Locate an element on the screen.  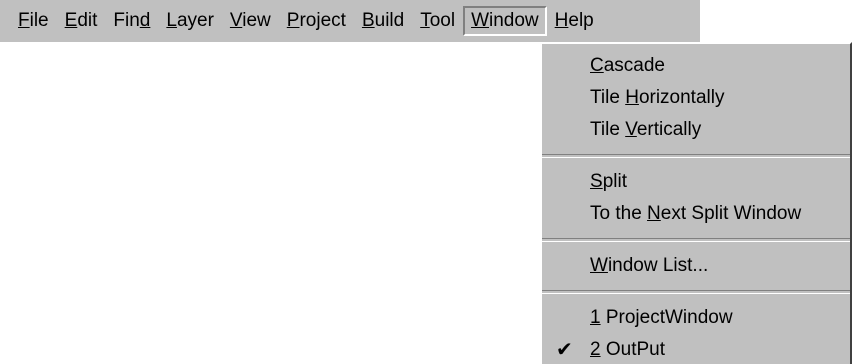
next-split-label-pre: To the is located at coordinates (619, 213).